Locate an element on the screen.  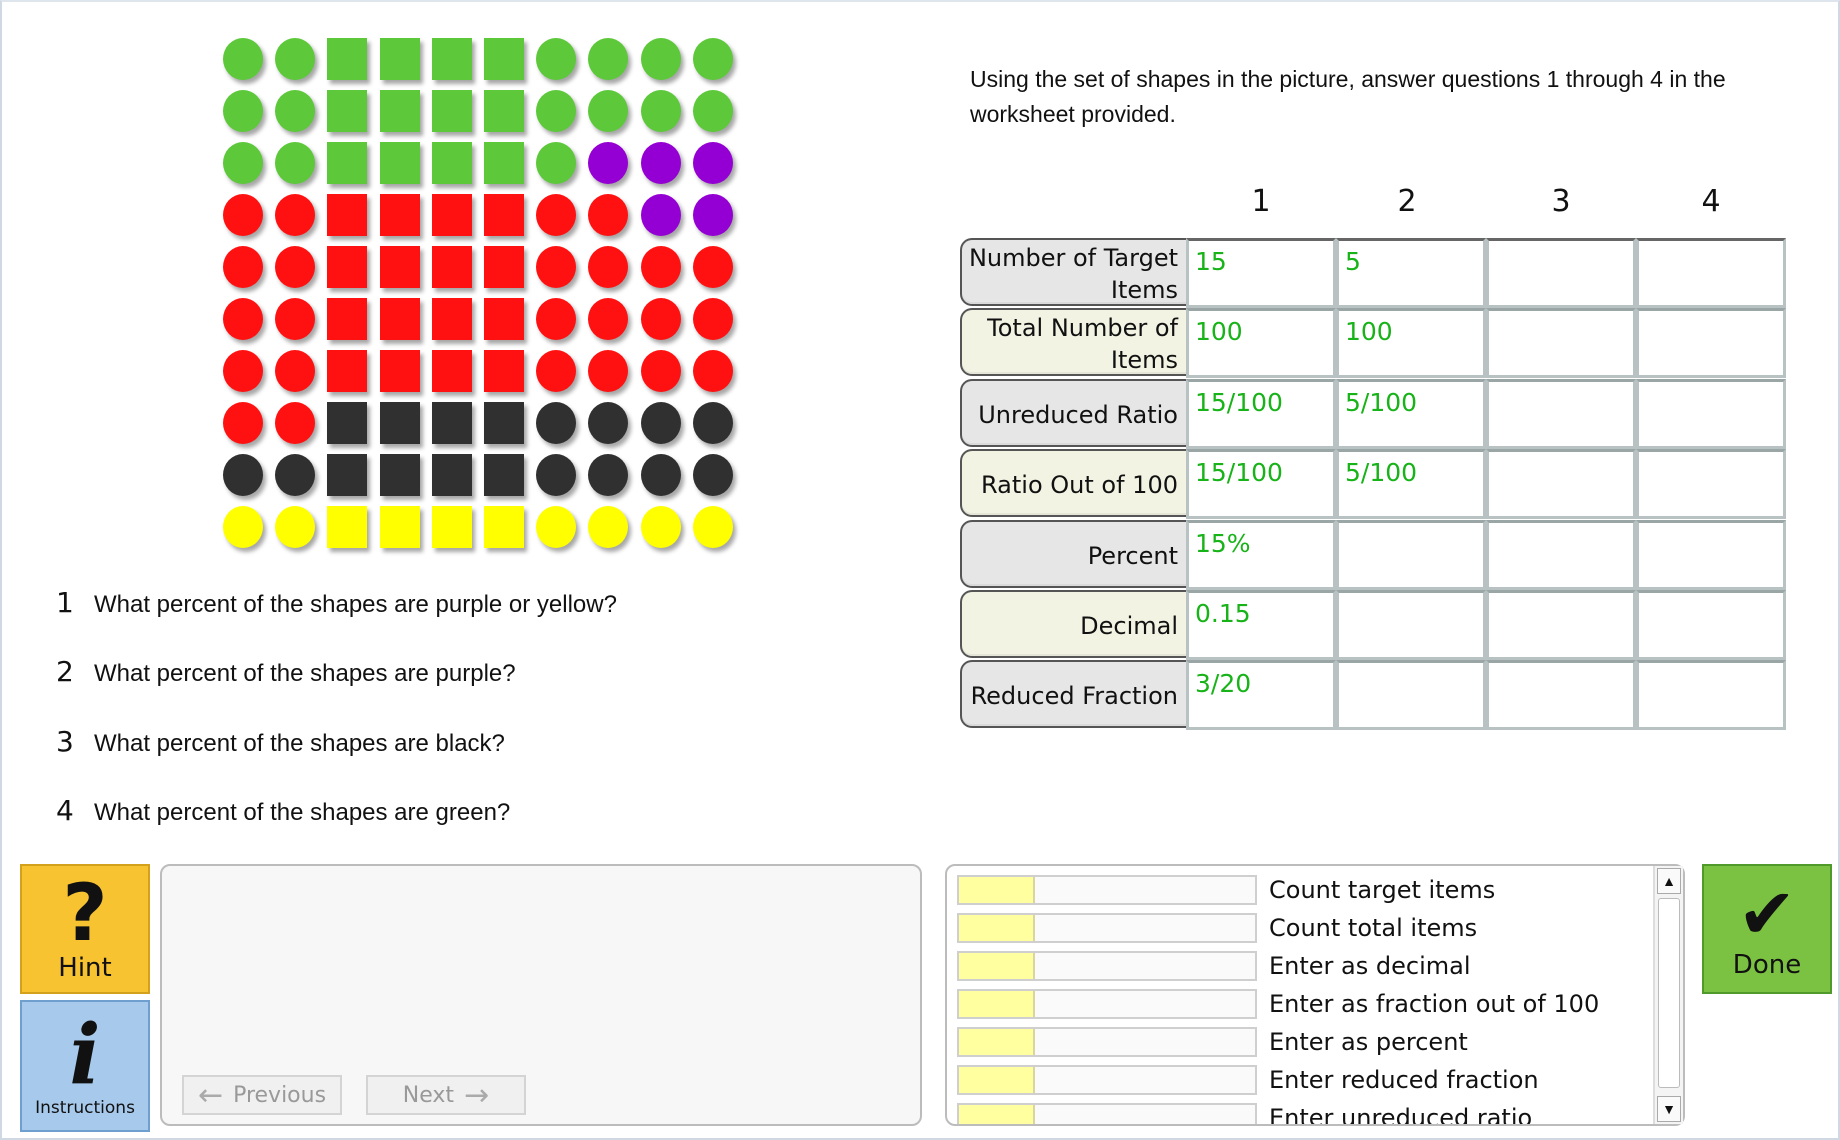
arrow-right-icon: → is located at coordinates (477, 1095).